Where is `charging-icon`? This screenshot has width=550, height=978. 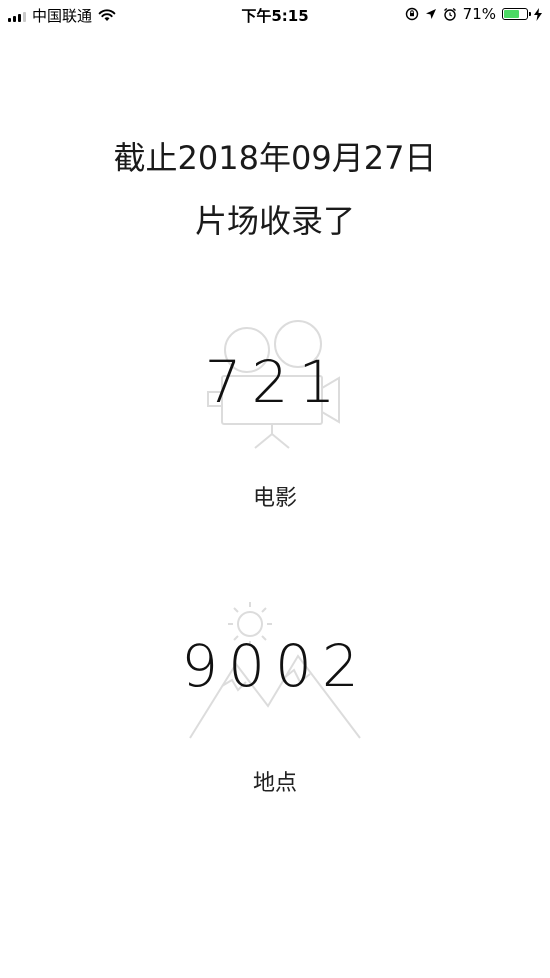 charging-icon is located at coordinates (538, 14).